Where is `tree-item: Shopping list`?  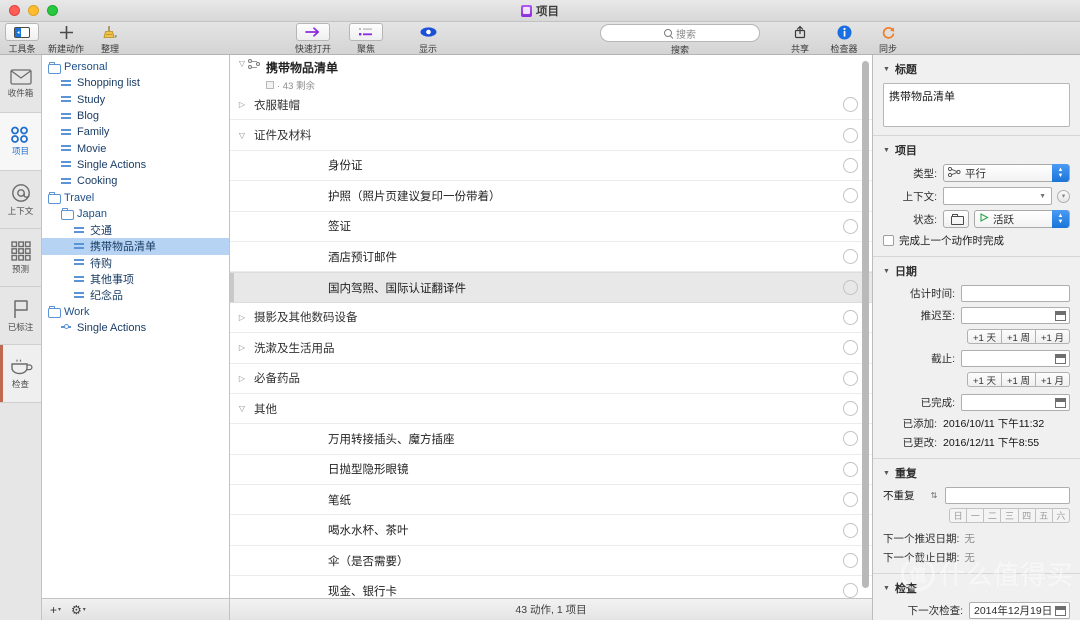
tree-item: Shopping list is located at coordinates (135, 83).